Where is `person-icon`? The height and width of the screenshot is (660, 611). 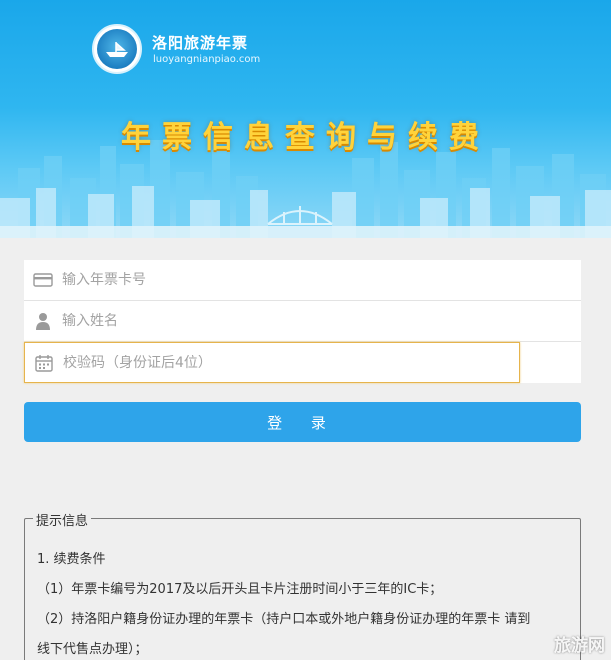
person-icon is located at coordinates (43, 321).